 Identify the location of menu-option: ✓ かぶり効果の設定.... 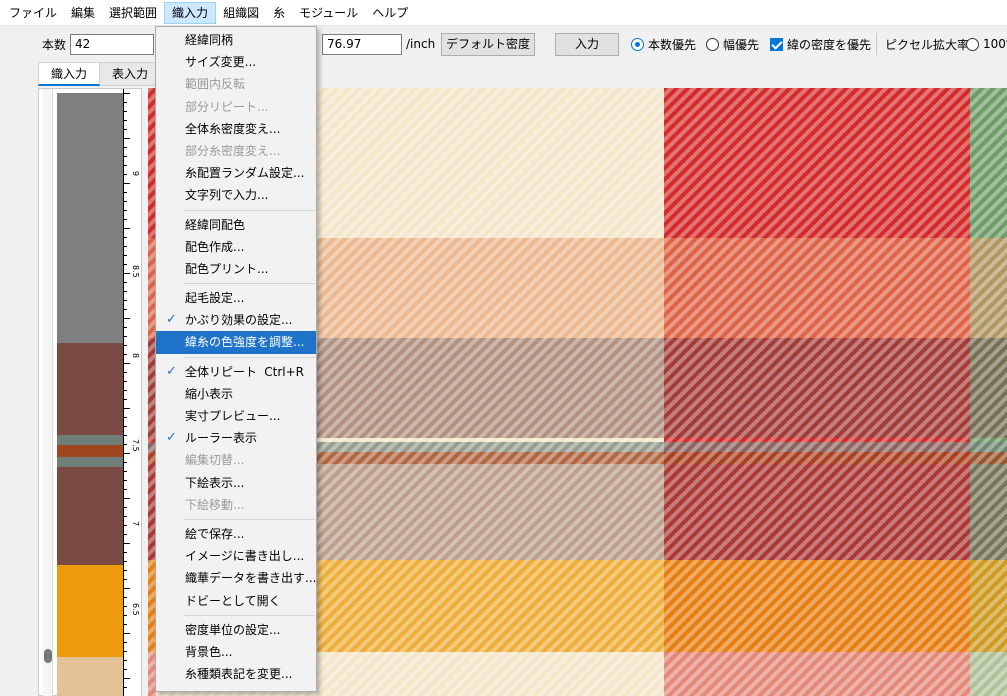
(236, 320).